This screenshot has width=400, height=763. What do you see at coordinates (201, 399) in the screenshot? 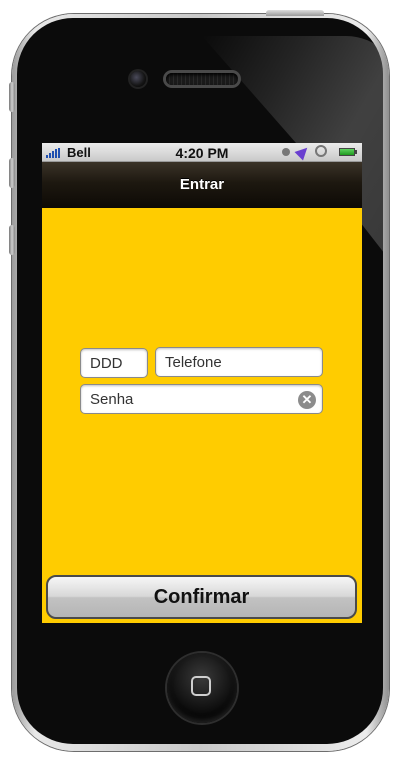
I see `password-input: Senha ✕` at bounding box center [201, 399].